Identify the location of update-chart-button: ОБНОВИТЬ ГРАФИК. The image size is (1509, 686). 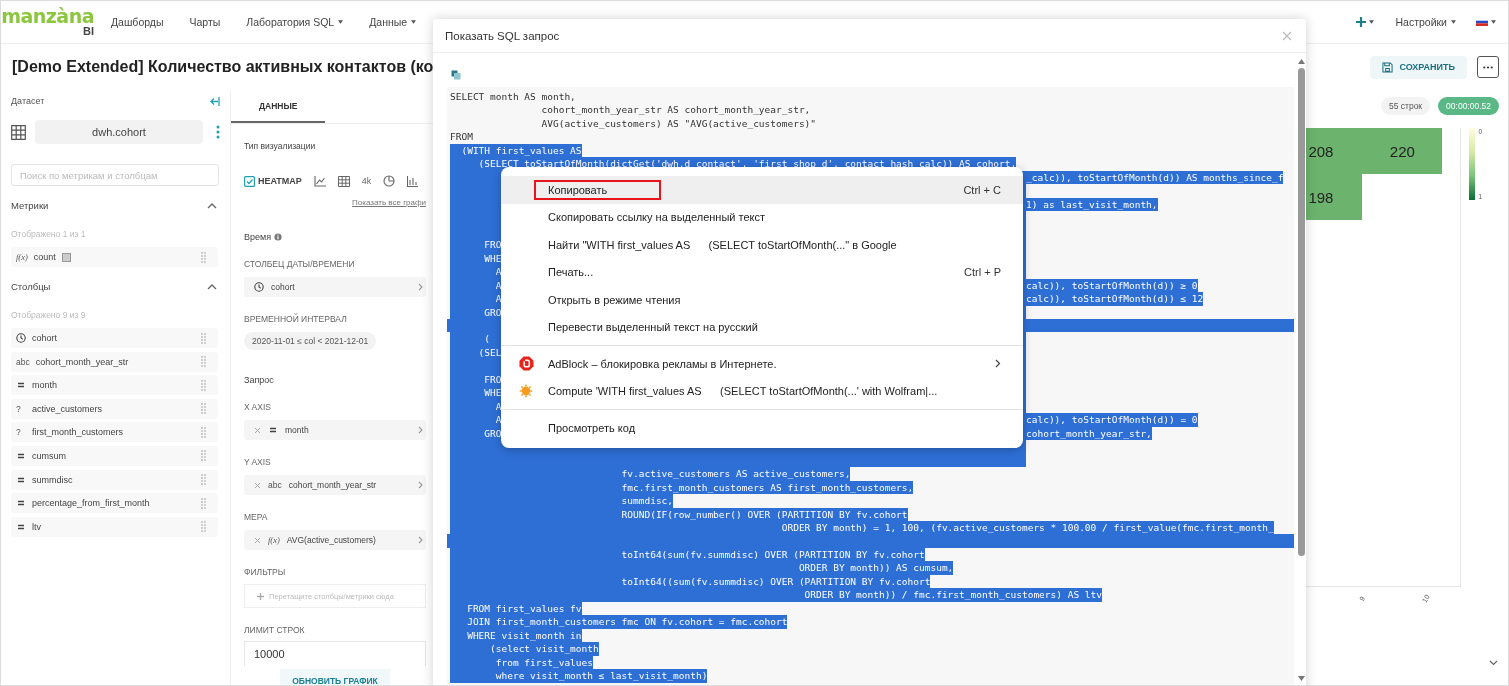
(335, 677).